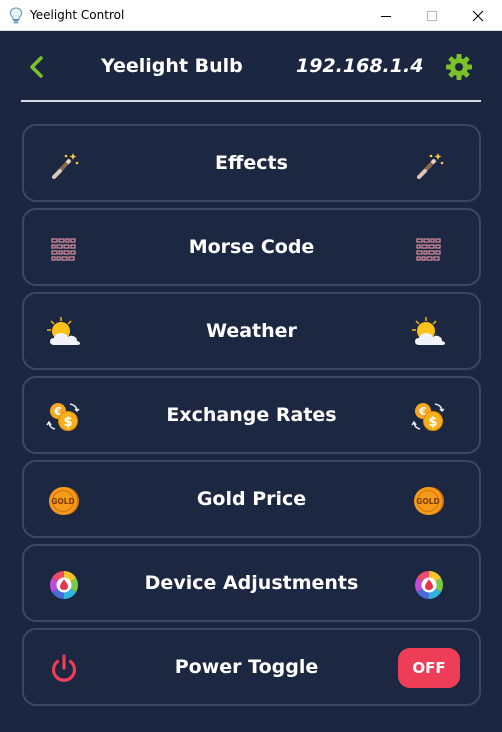  I want to click on gear-icon, so click(459, 67).